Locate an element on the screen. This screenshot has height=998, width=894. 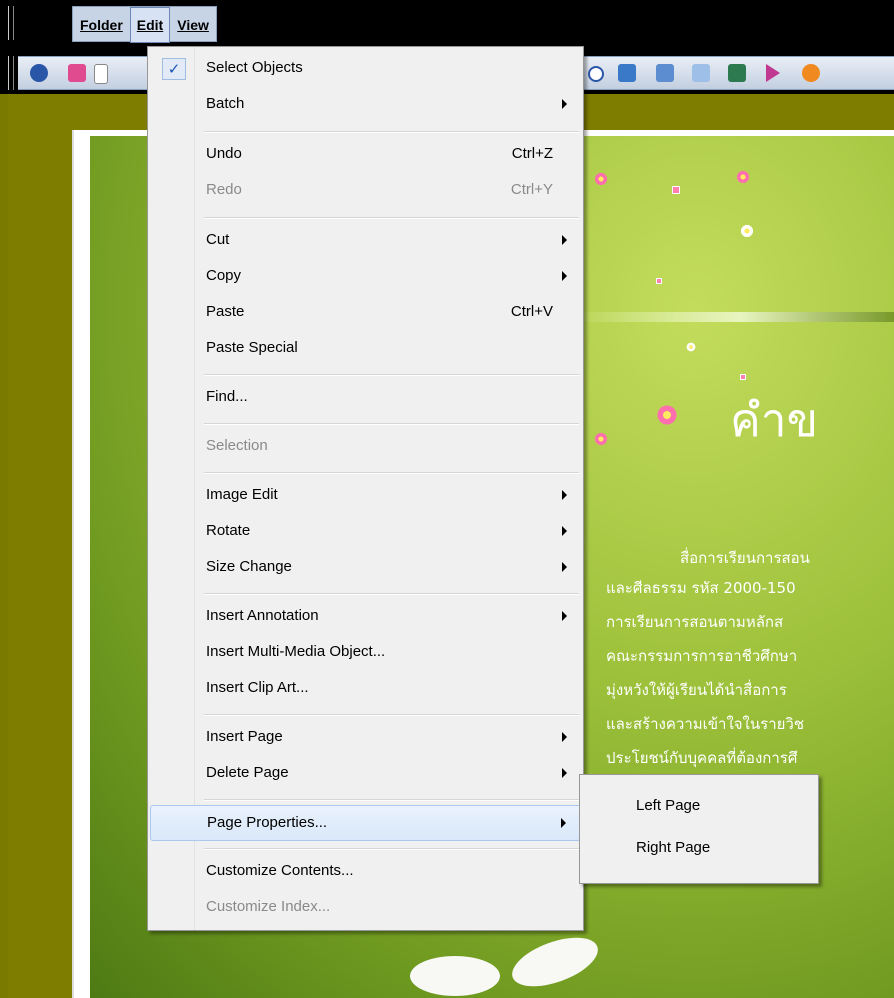
page-text-line: ประโยชน์กับบุคคลที่ต้องการศึ is located at coordinates (702, 758).